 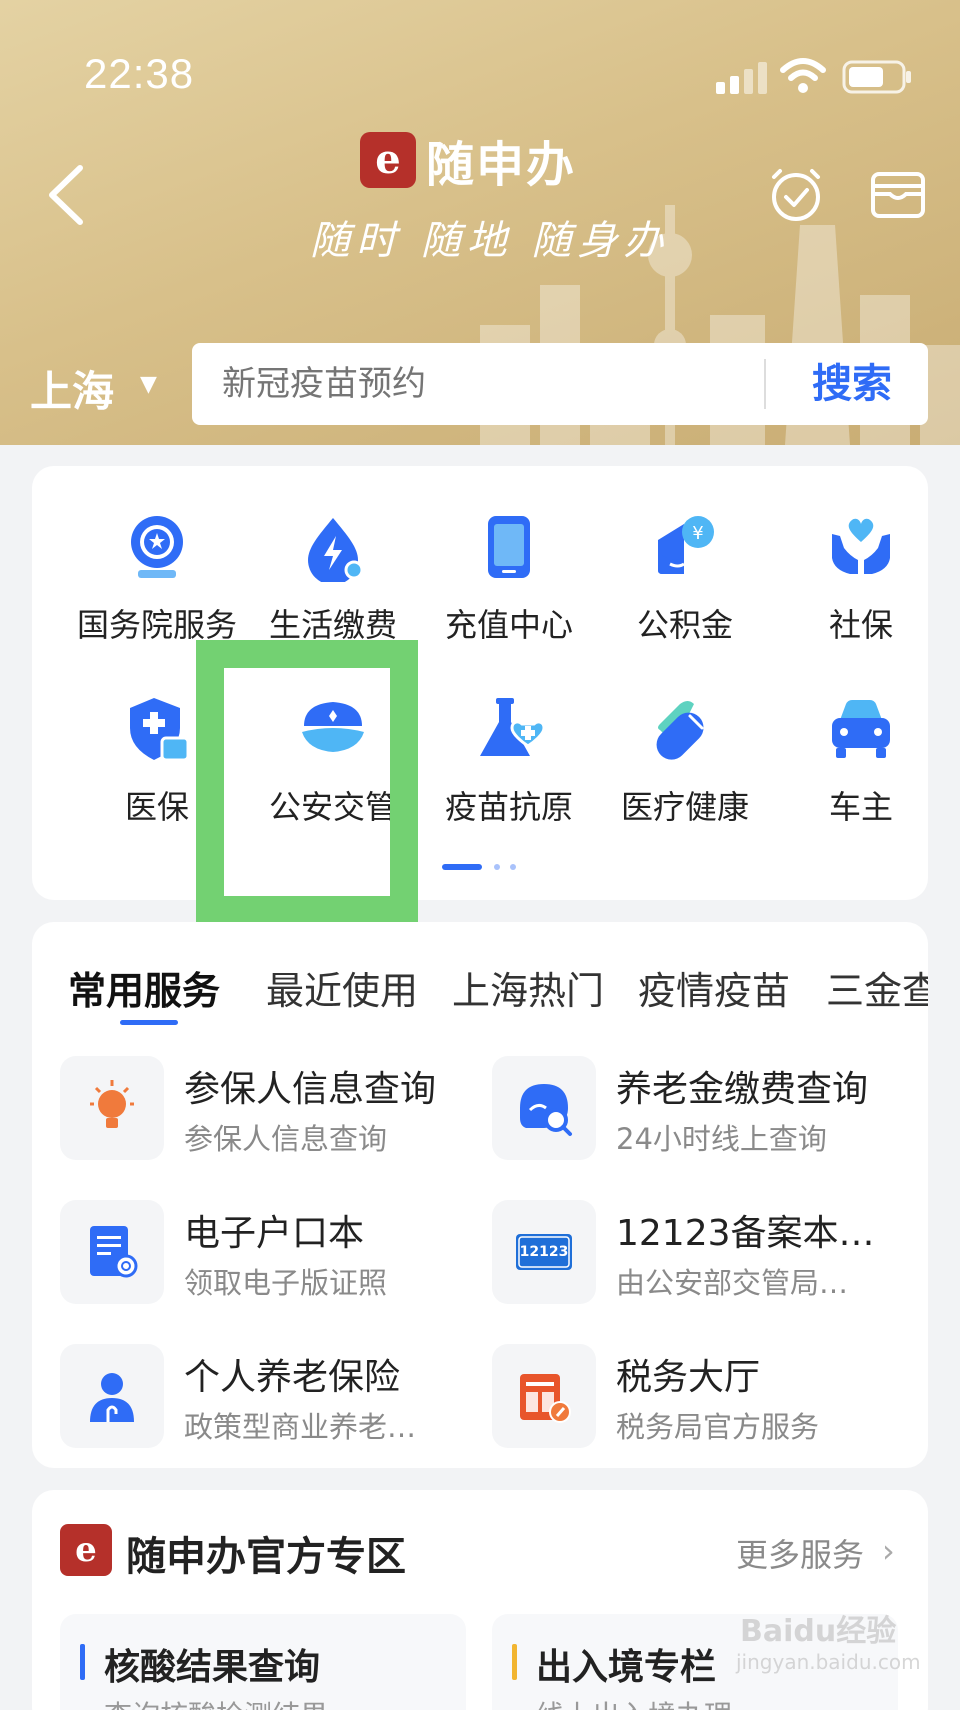 I want to click on service-title: 参保人信息查询, so click(x=310, y=1089).